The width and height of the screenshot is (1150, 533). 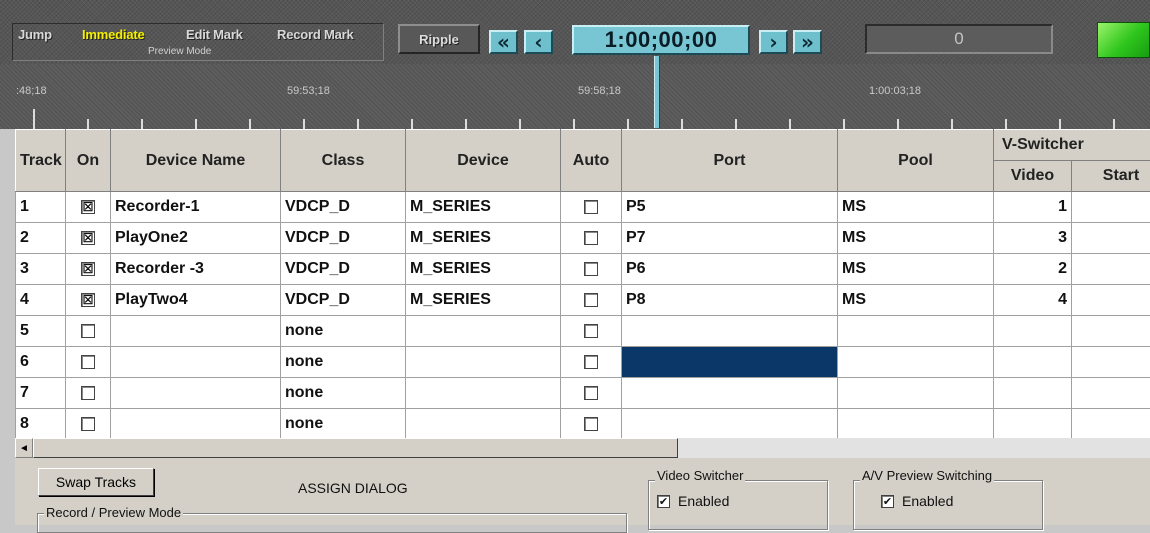 What do you see at coordinates (730, 269) in the screenshot?
I see `cell-port: P6` at bounding box center [730, 269].